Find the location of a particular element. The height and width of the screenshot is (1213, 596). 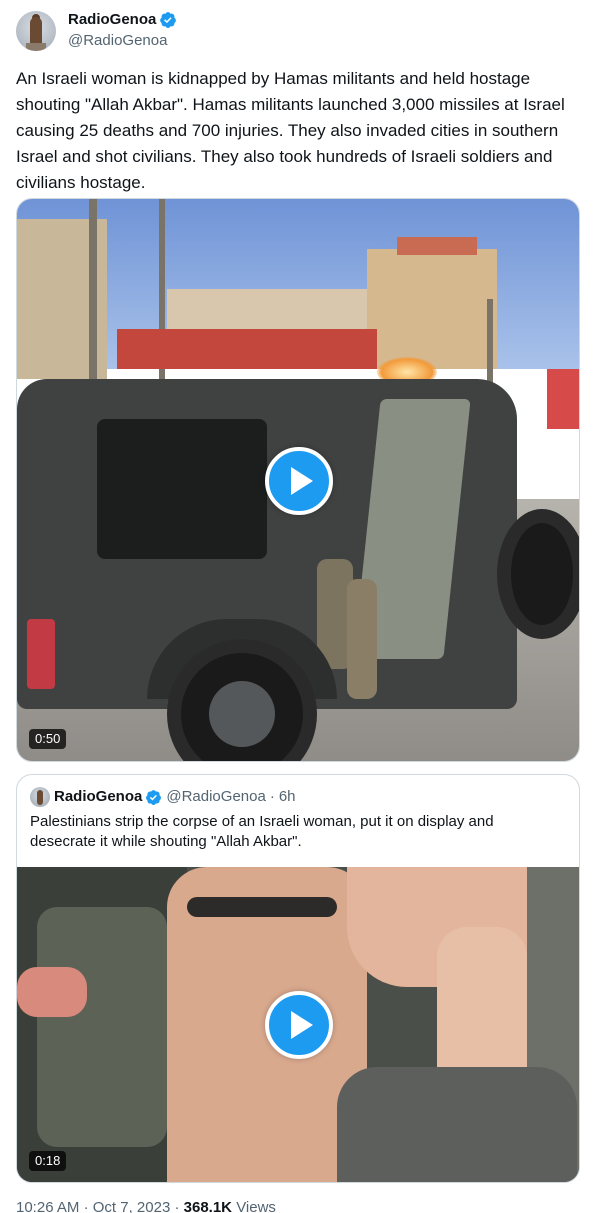

avatar is located at coordinates (36, 30).